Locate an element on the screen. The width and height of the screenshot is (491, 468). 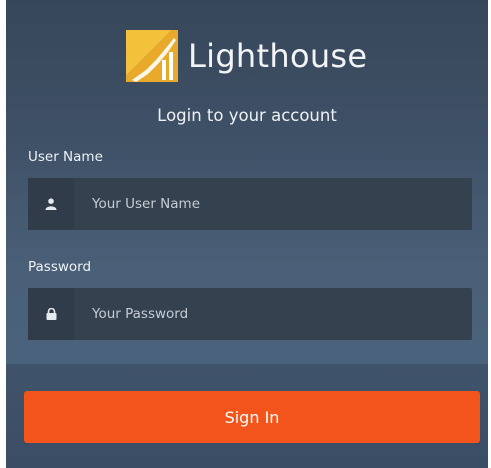
username-input is located at coordinates (273, 204).